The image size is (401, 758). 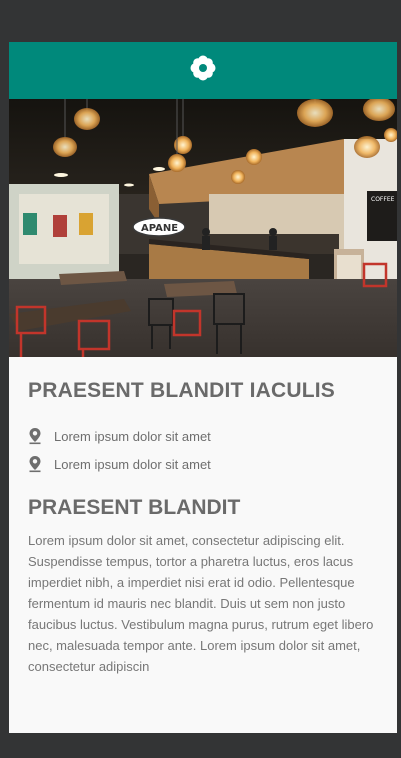 What do you see at coordinates (383, 199) in the screenshot?
I see `hero-board-text: COFFEE` at bounding box center [383, 199].